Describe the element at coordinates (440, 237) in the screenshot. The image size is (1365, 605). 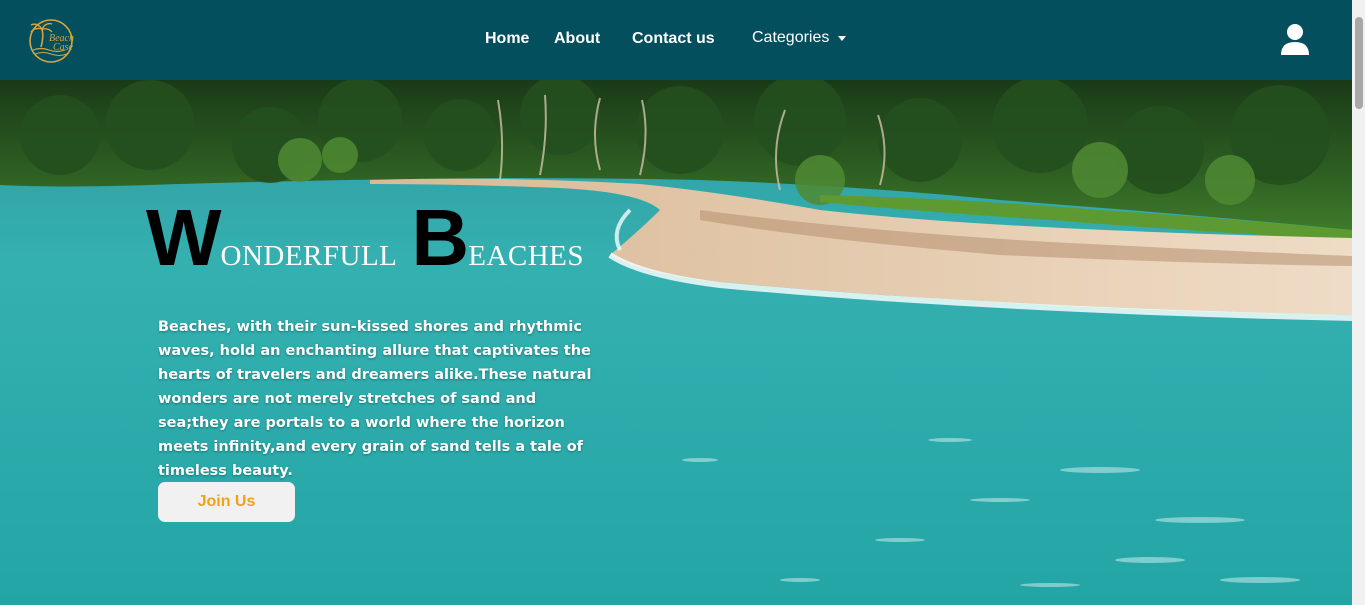
I see `hero-title-cap-b: B` at that location.